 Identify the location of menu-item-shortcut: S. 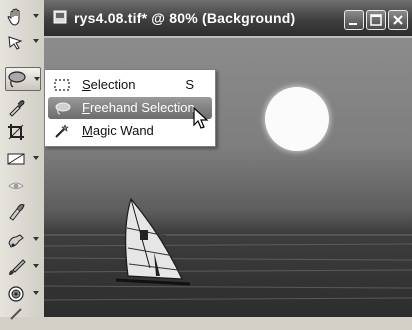
(189, 84).